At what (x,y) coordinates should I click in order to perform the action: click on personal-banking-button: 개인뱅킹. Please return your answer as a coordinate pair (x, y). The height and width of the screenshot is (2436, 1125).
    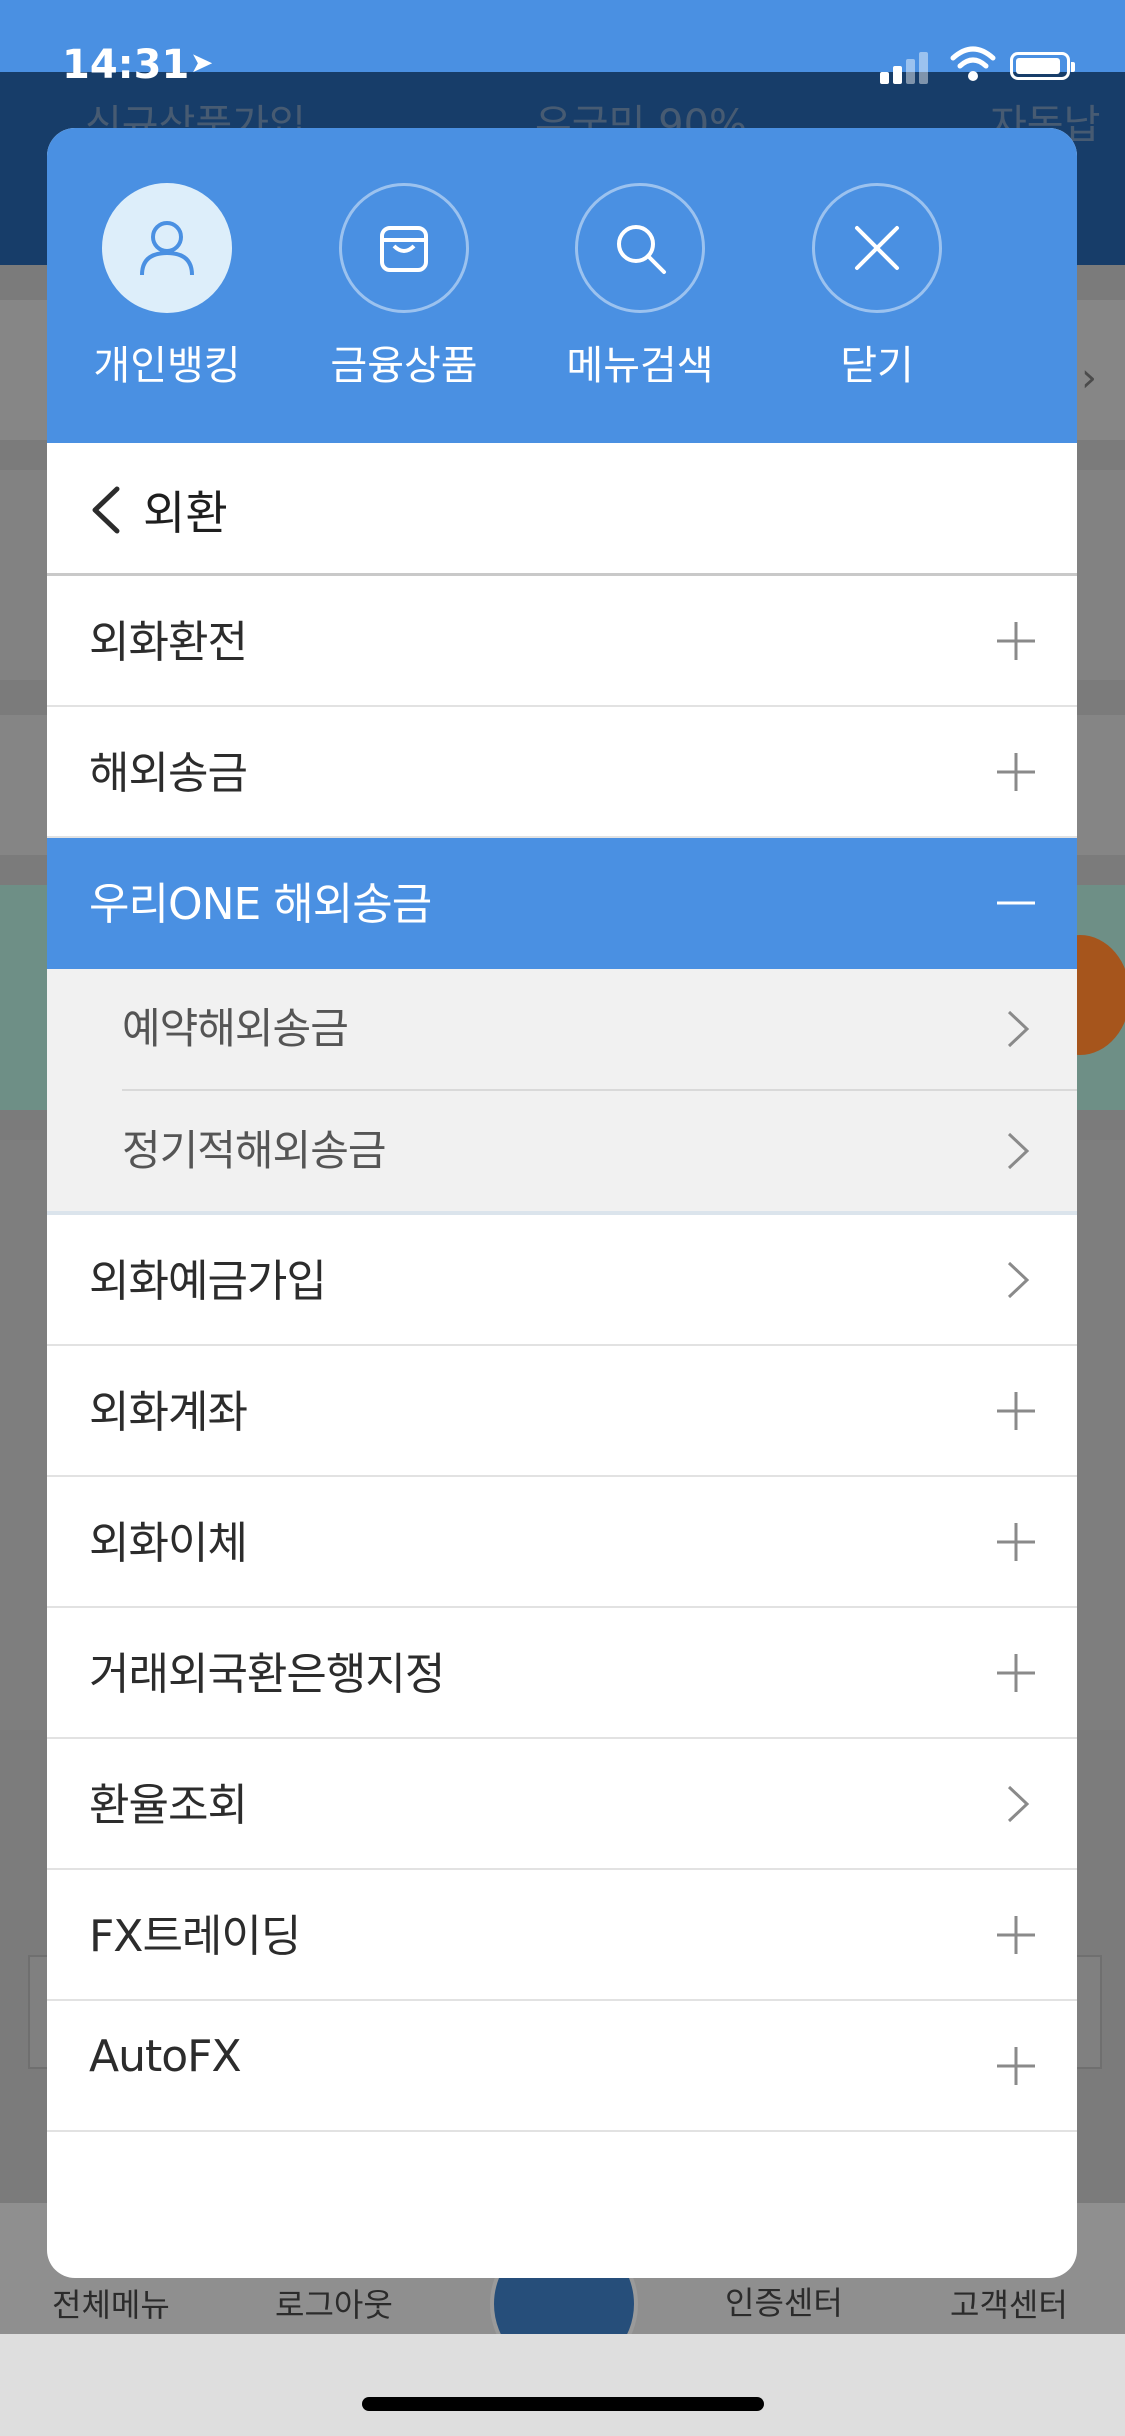
    Looking at the image, I should click on (167, 287).